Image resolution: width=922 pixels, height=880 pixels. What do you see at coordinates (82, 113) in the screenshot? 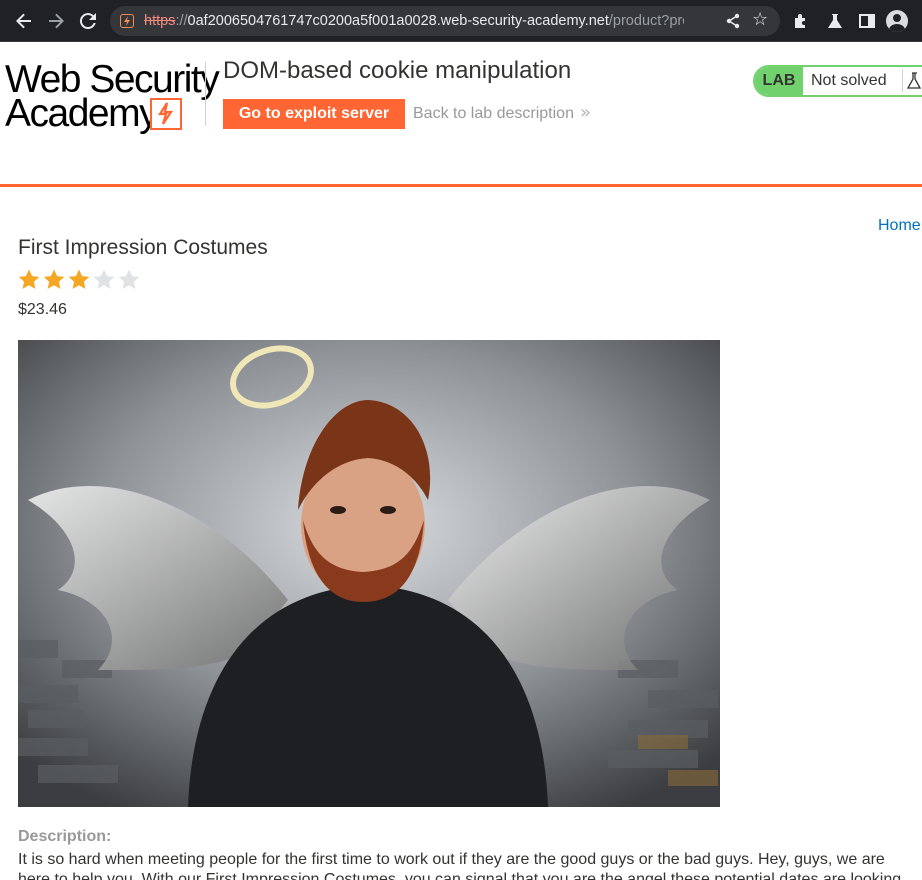
I see `logo-text-line2: Academy` at bounding box center [82, 113].